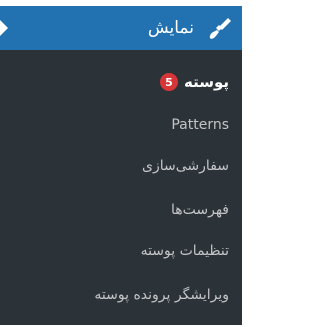 Image resolution: width=320 pixels, height=327 pixels. What do you see at coordinates (170, 28) in the screenshot?
I see `menu-title: نمایش` at bounding box center [170, 28].